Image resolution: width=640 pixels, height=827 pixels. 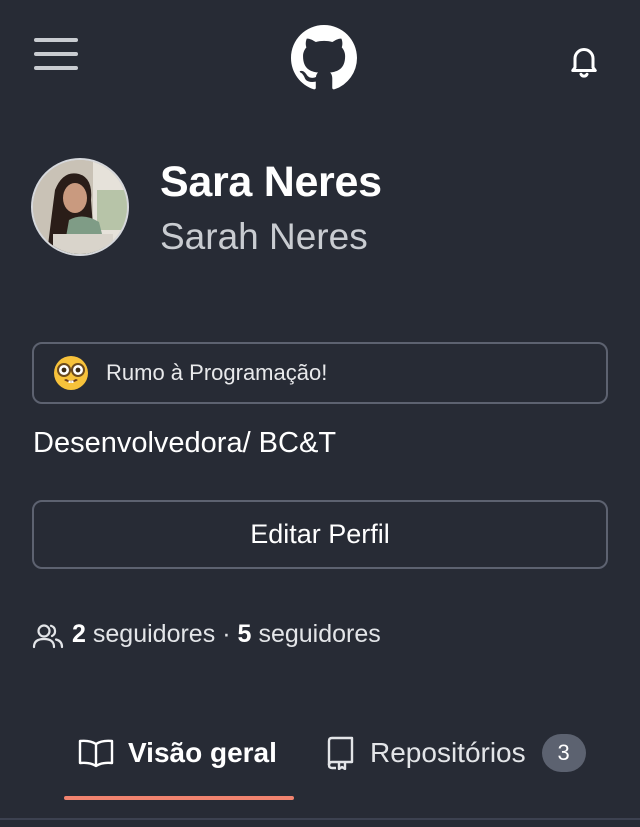 I want to click on followers-info: 2 seguidores · 5 seguidores, so click(x=206, y=634).